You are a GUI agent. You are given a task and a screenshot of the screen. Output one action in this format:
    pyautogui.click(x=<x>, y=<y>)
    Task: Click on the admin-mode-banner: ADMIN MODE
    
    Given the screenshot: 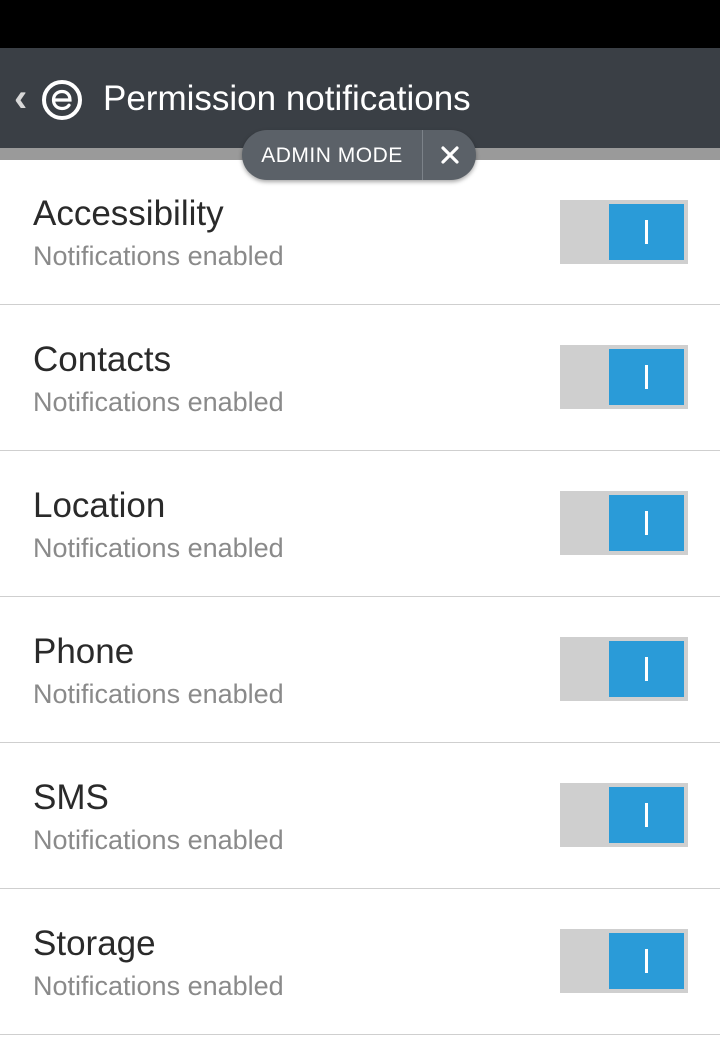 What is the action you would take?
    pyautogui.click(x=359, y=155)
    